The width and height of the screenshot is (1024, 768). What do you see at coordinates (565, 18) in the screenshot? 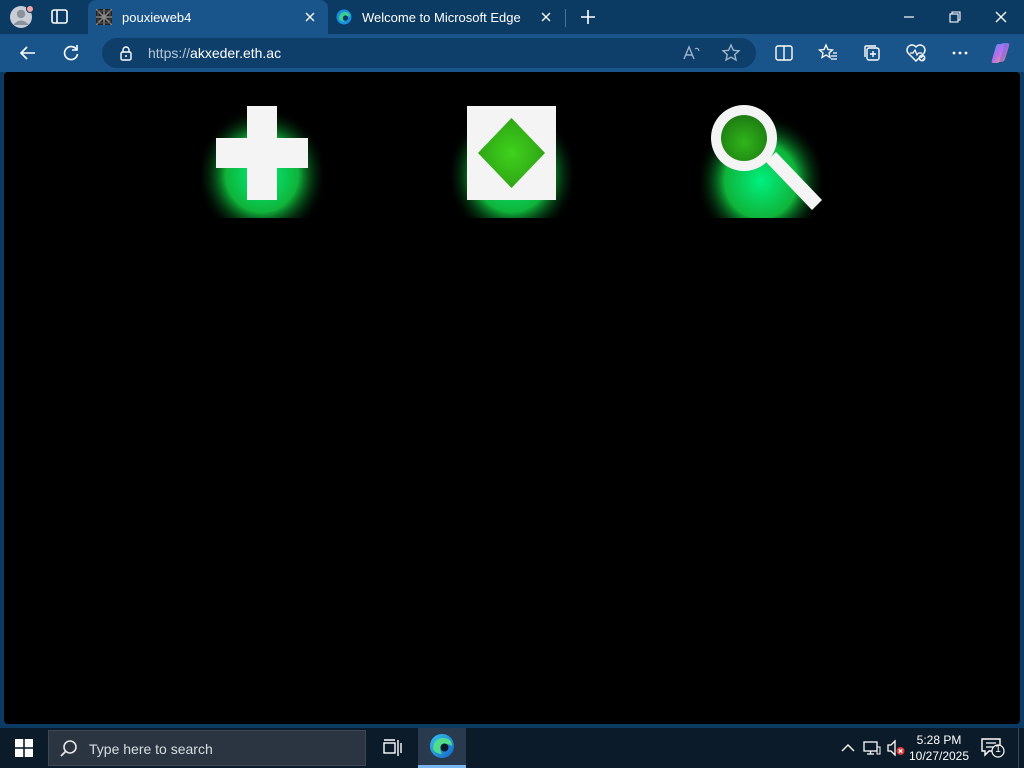
I see `tab-divider` at bounding box center [565, 18].